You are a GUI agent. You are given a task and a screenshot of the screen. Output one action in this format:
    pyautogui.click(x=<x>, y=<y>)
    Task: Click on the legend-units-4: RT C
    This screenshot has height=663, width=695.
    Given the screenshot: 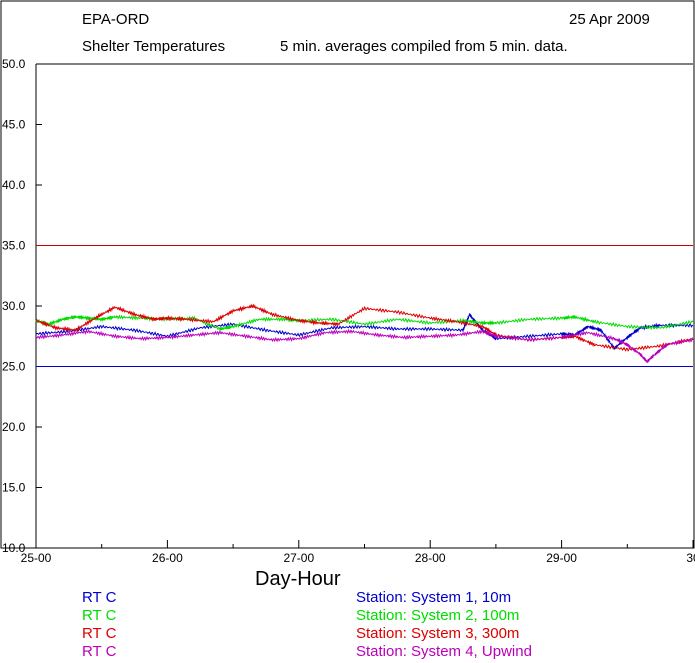 What is the action you would take?
    pyautogui.click(x=99, y=651)
    